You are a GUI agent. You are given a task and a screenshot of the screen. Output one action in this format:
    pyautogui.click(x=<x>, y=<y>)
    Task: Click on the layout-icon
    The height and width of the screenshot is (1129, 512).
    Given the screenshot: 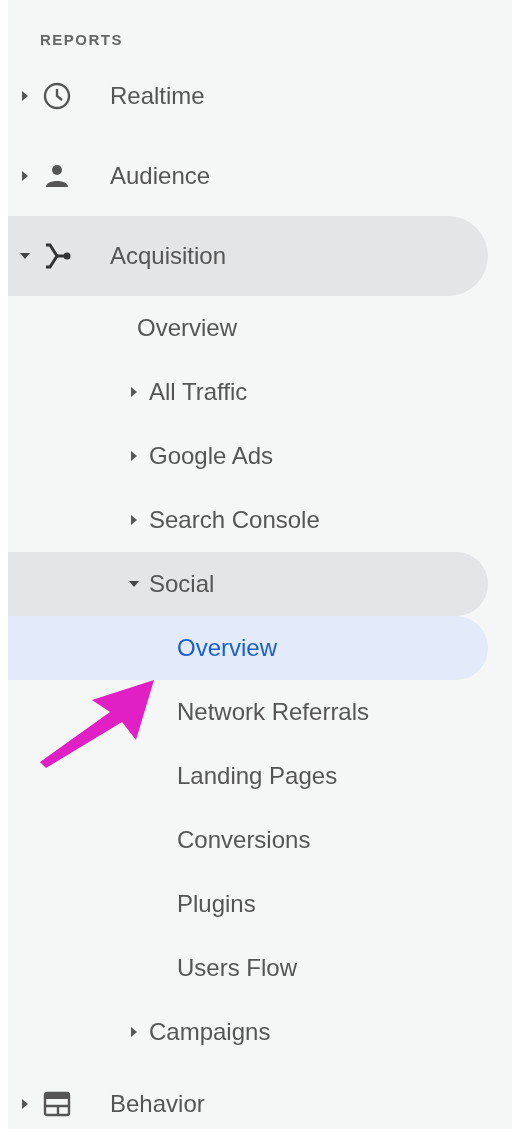 What is the action you would take?
    pyautogui.click(x=57, y=1104)
    